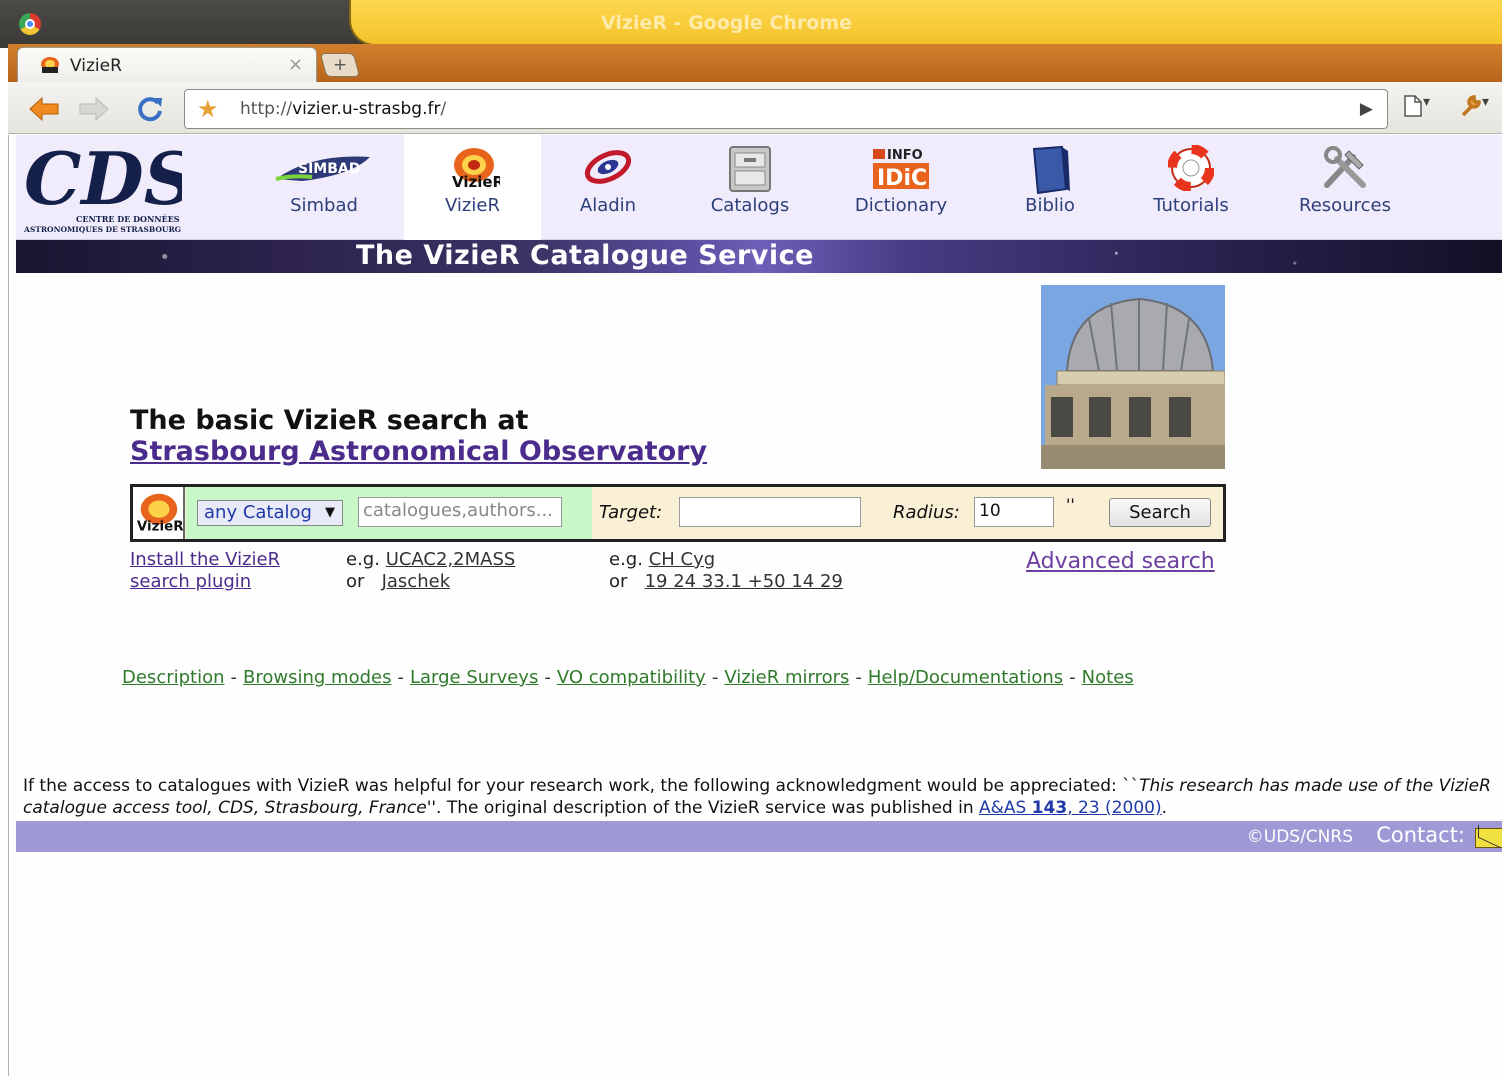 The height and width of the screenshot is (1076, 1502). Describe the element at coordinates (1191, 168) in the screenshot. I see `lifebuoy-icon` at that location.